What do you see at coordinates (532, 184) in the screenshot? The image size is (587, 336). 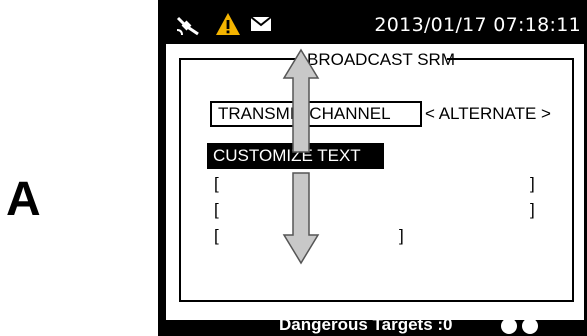 I see `text-line-1-close: ]` at bounding box center [532, 184].